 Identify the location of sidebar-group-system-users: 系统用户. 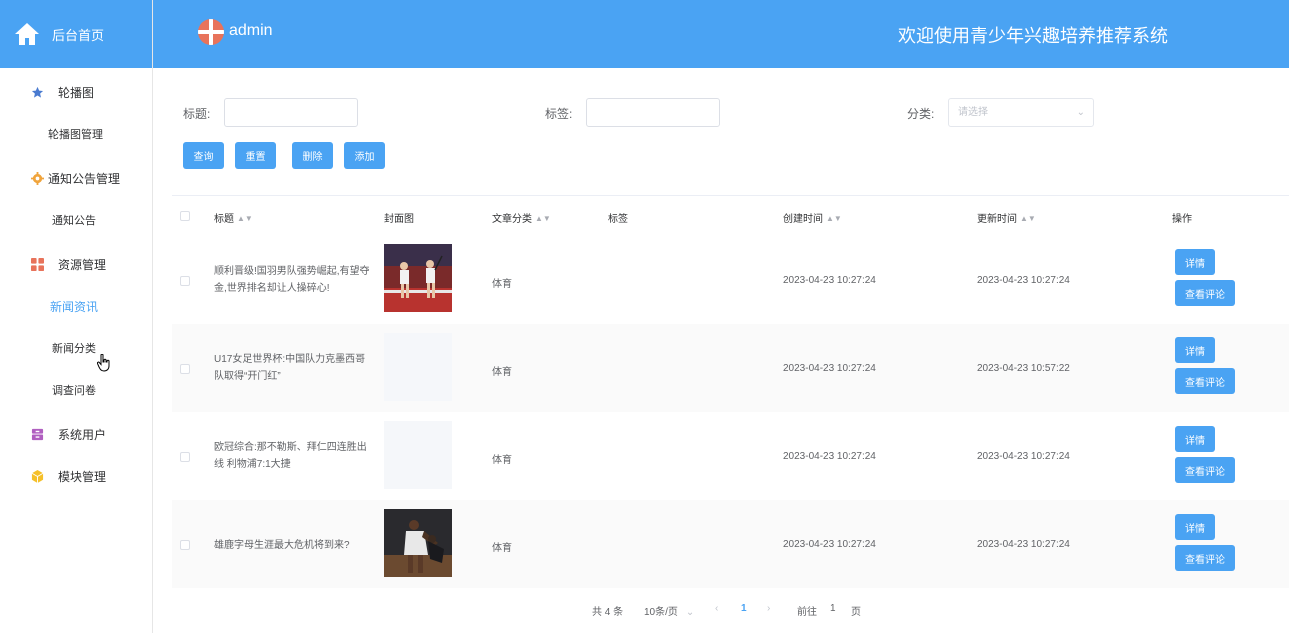
(76, 434).